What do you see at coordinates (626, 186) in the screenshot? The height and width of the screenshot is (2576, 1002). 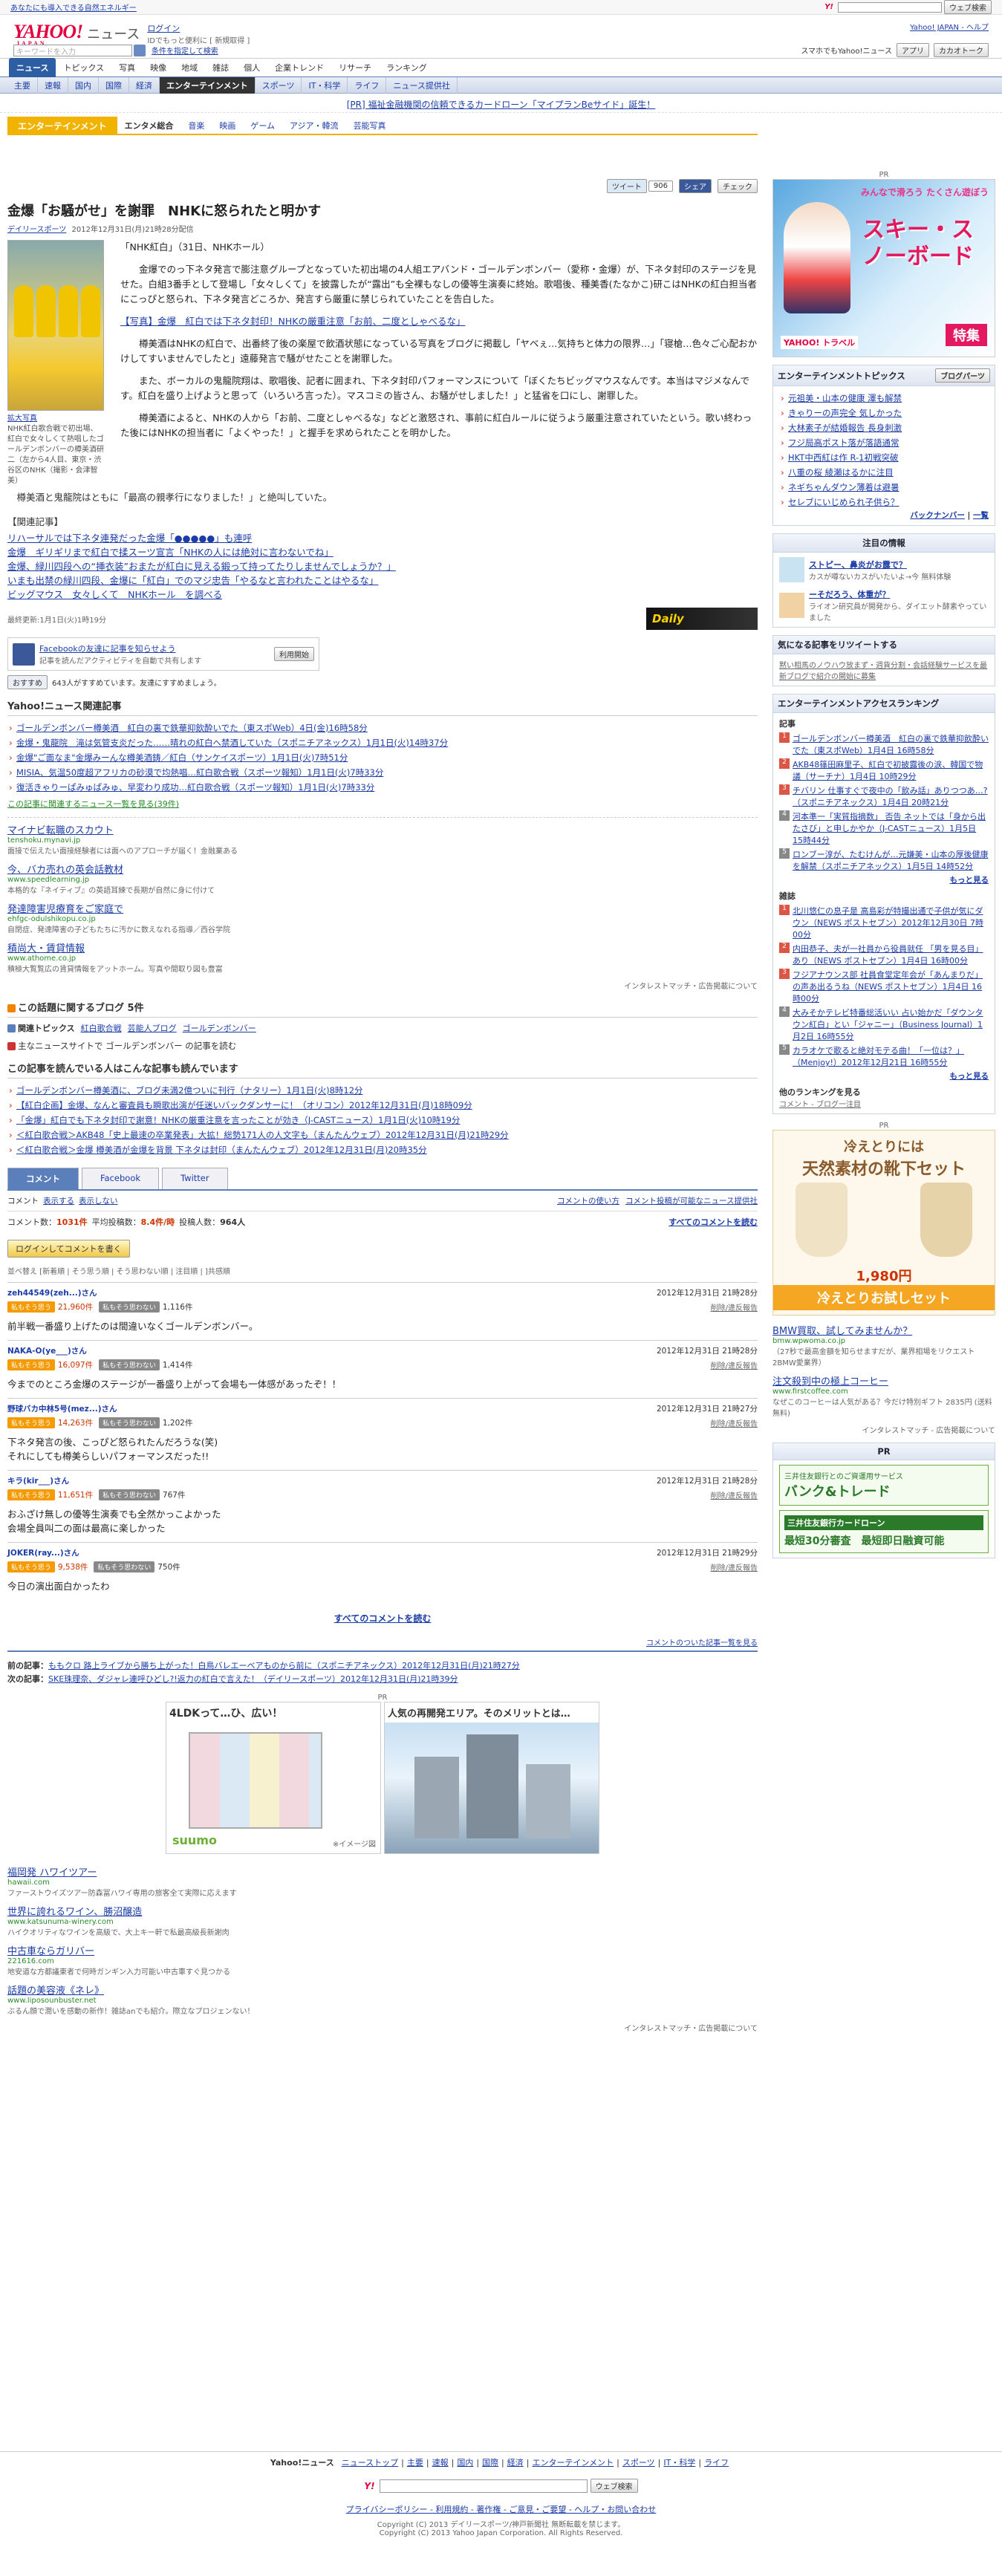 I see `tweet-button: ツイート` at bounding box center [626, 186].